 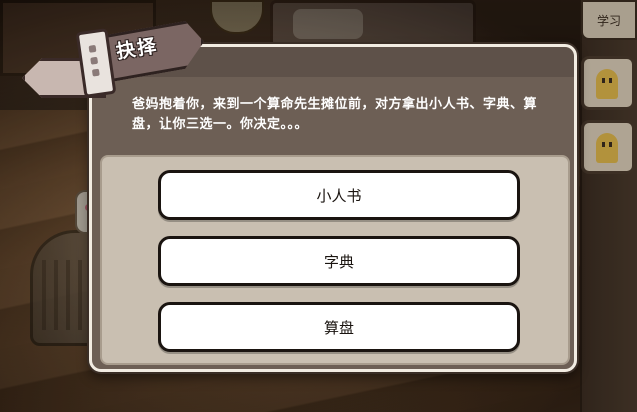 What do you see at coordinates (339, 261) in the screenshot?
I see `choice-button-dictionary: 字典` at bounding box center [339, 261].